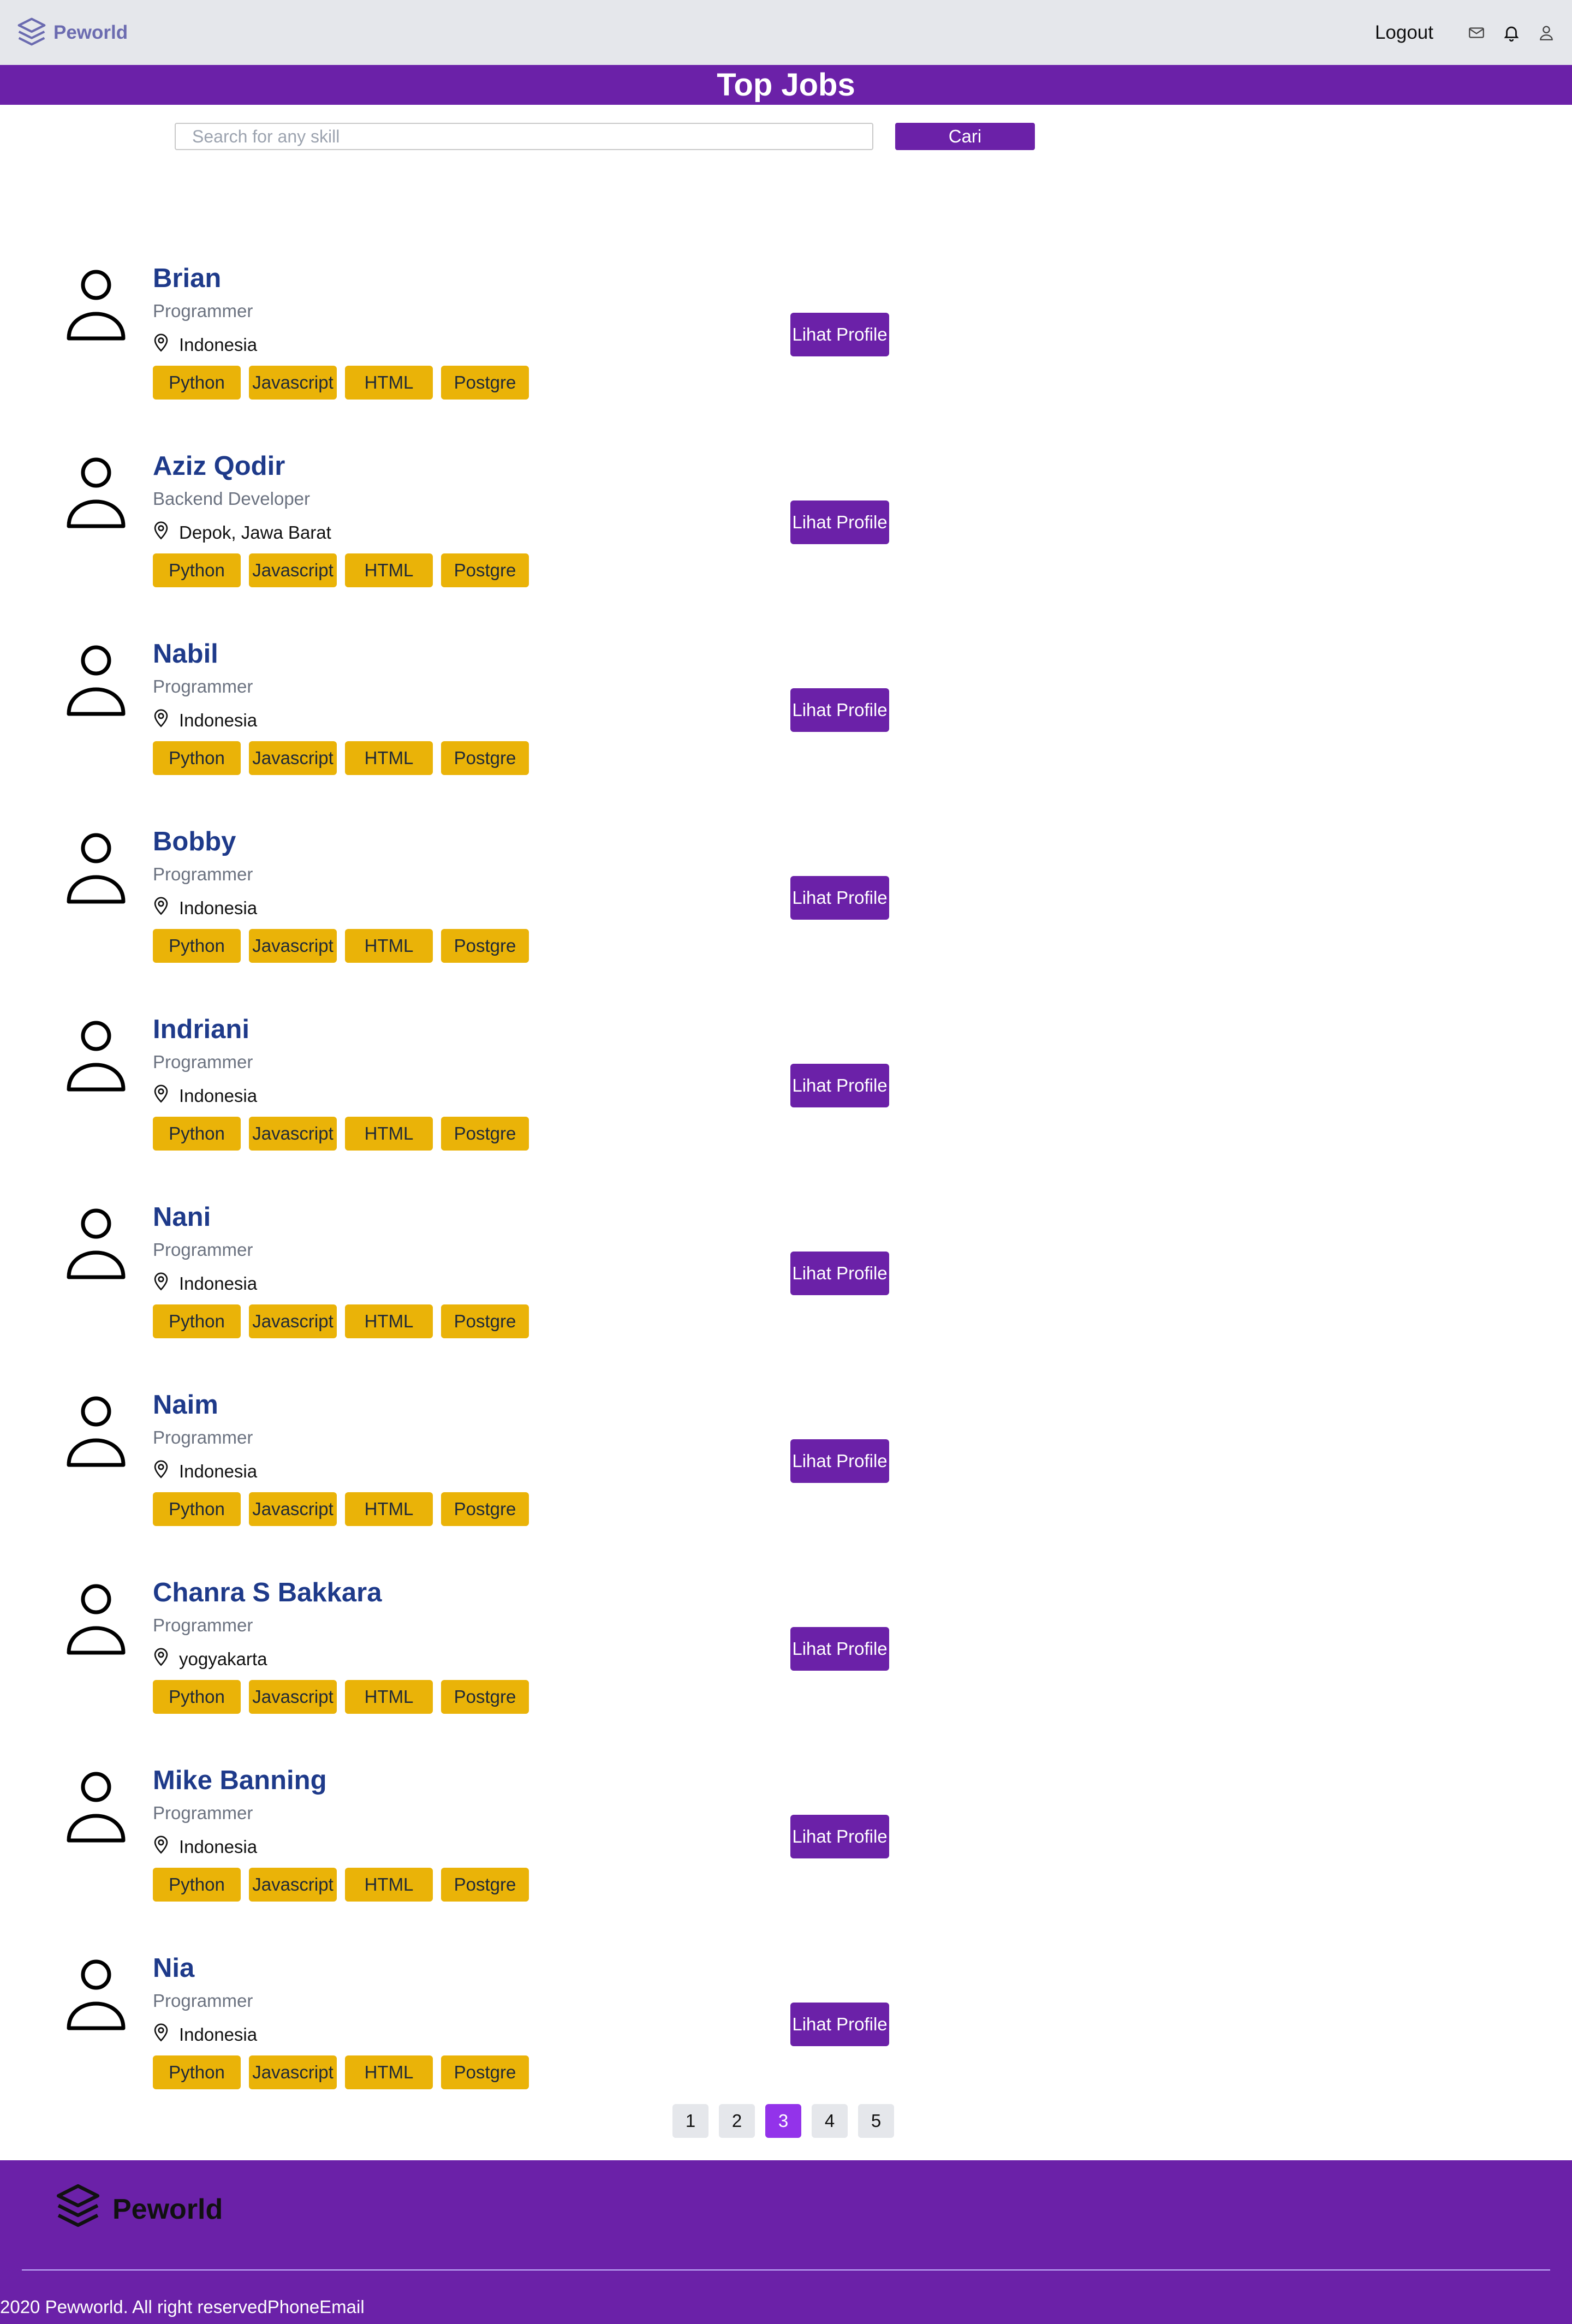 Image resolution: width=1572 pixels, height=2324 pixels. Describe the element at coordinates (187, 278) in the screenshot. I see `candidate-name: Brian` at that location.